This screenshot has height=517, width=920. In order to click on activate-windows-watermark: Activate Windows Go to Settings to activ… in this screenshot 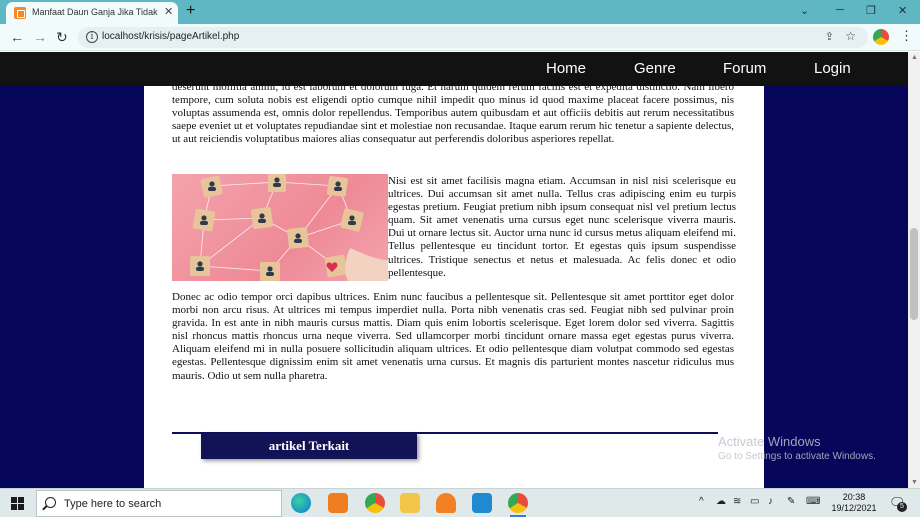, I will do `click(797, 448)`.